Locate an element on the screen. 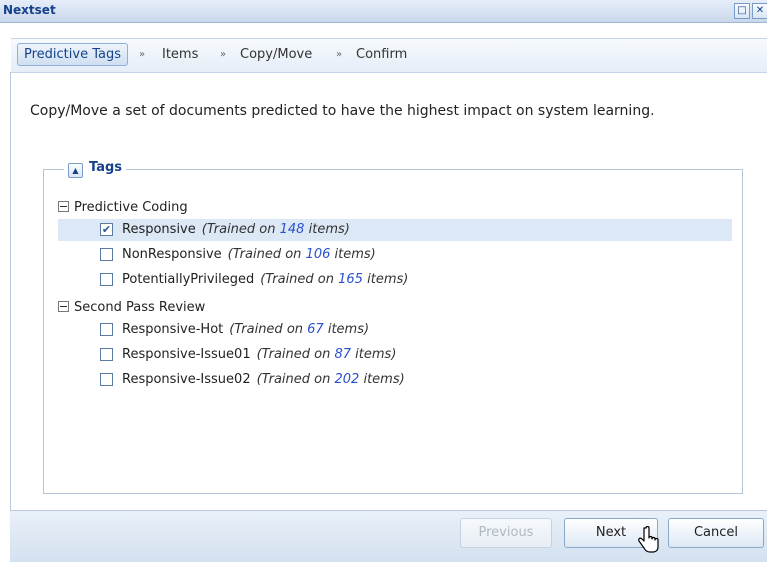  window-title: Nextset is located at coordinates (29, 10).